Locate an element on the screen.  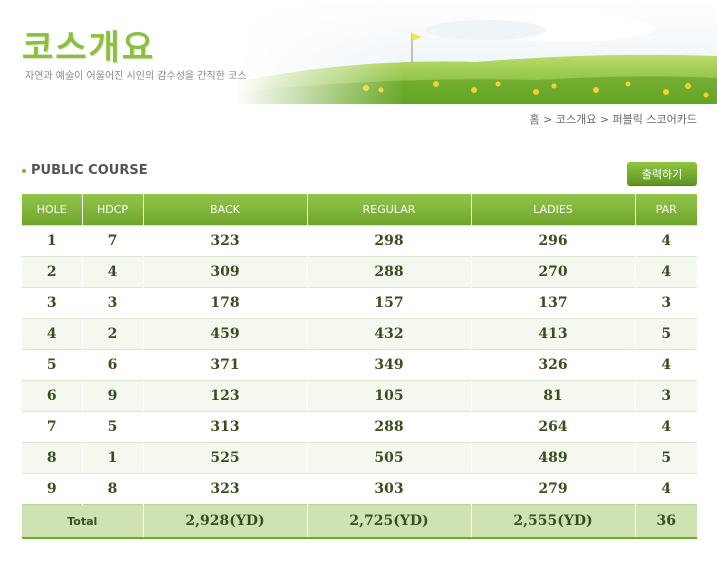
total-par: 36 is located at coordinates (665, 521).